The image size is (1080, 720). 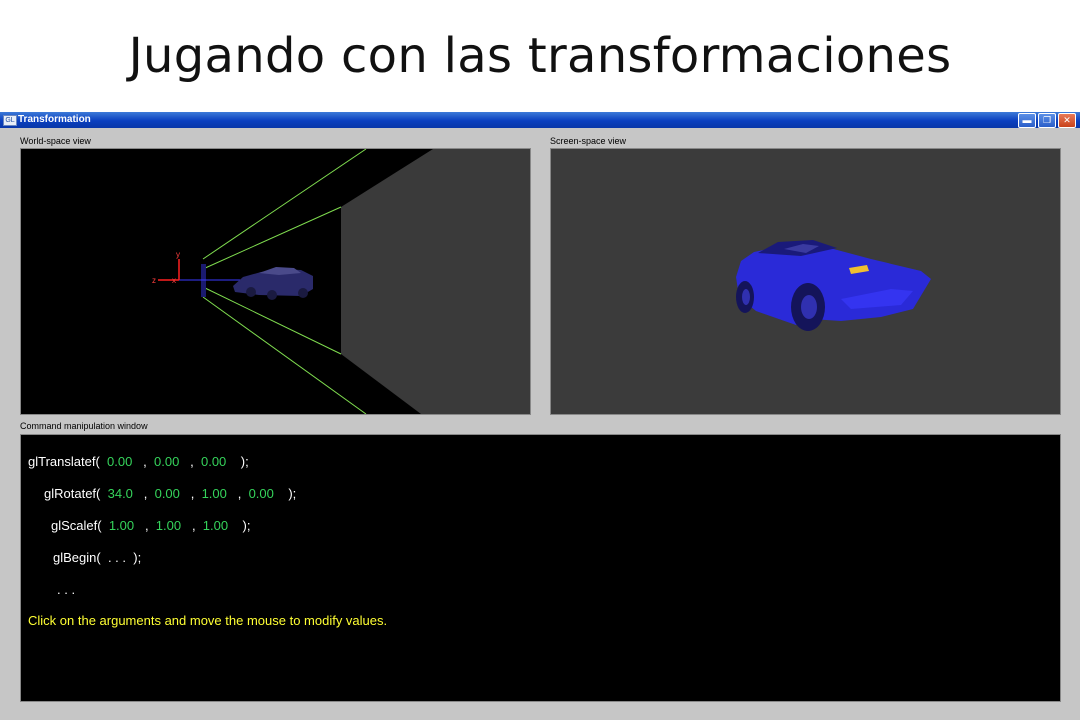 I want to click on ellipsis-line: . . ., so click(x=66, y=589).